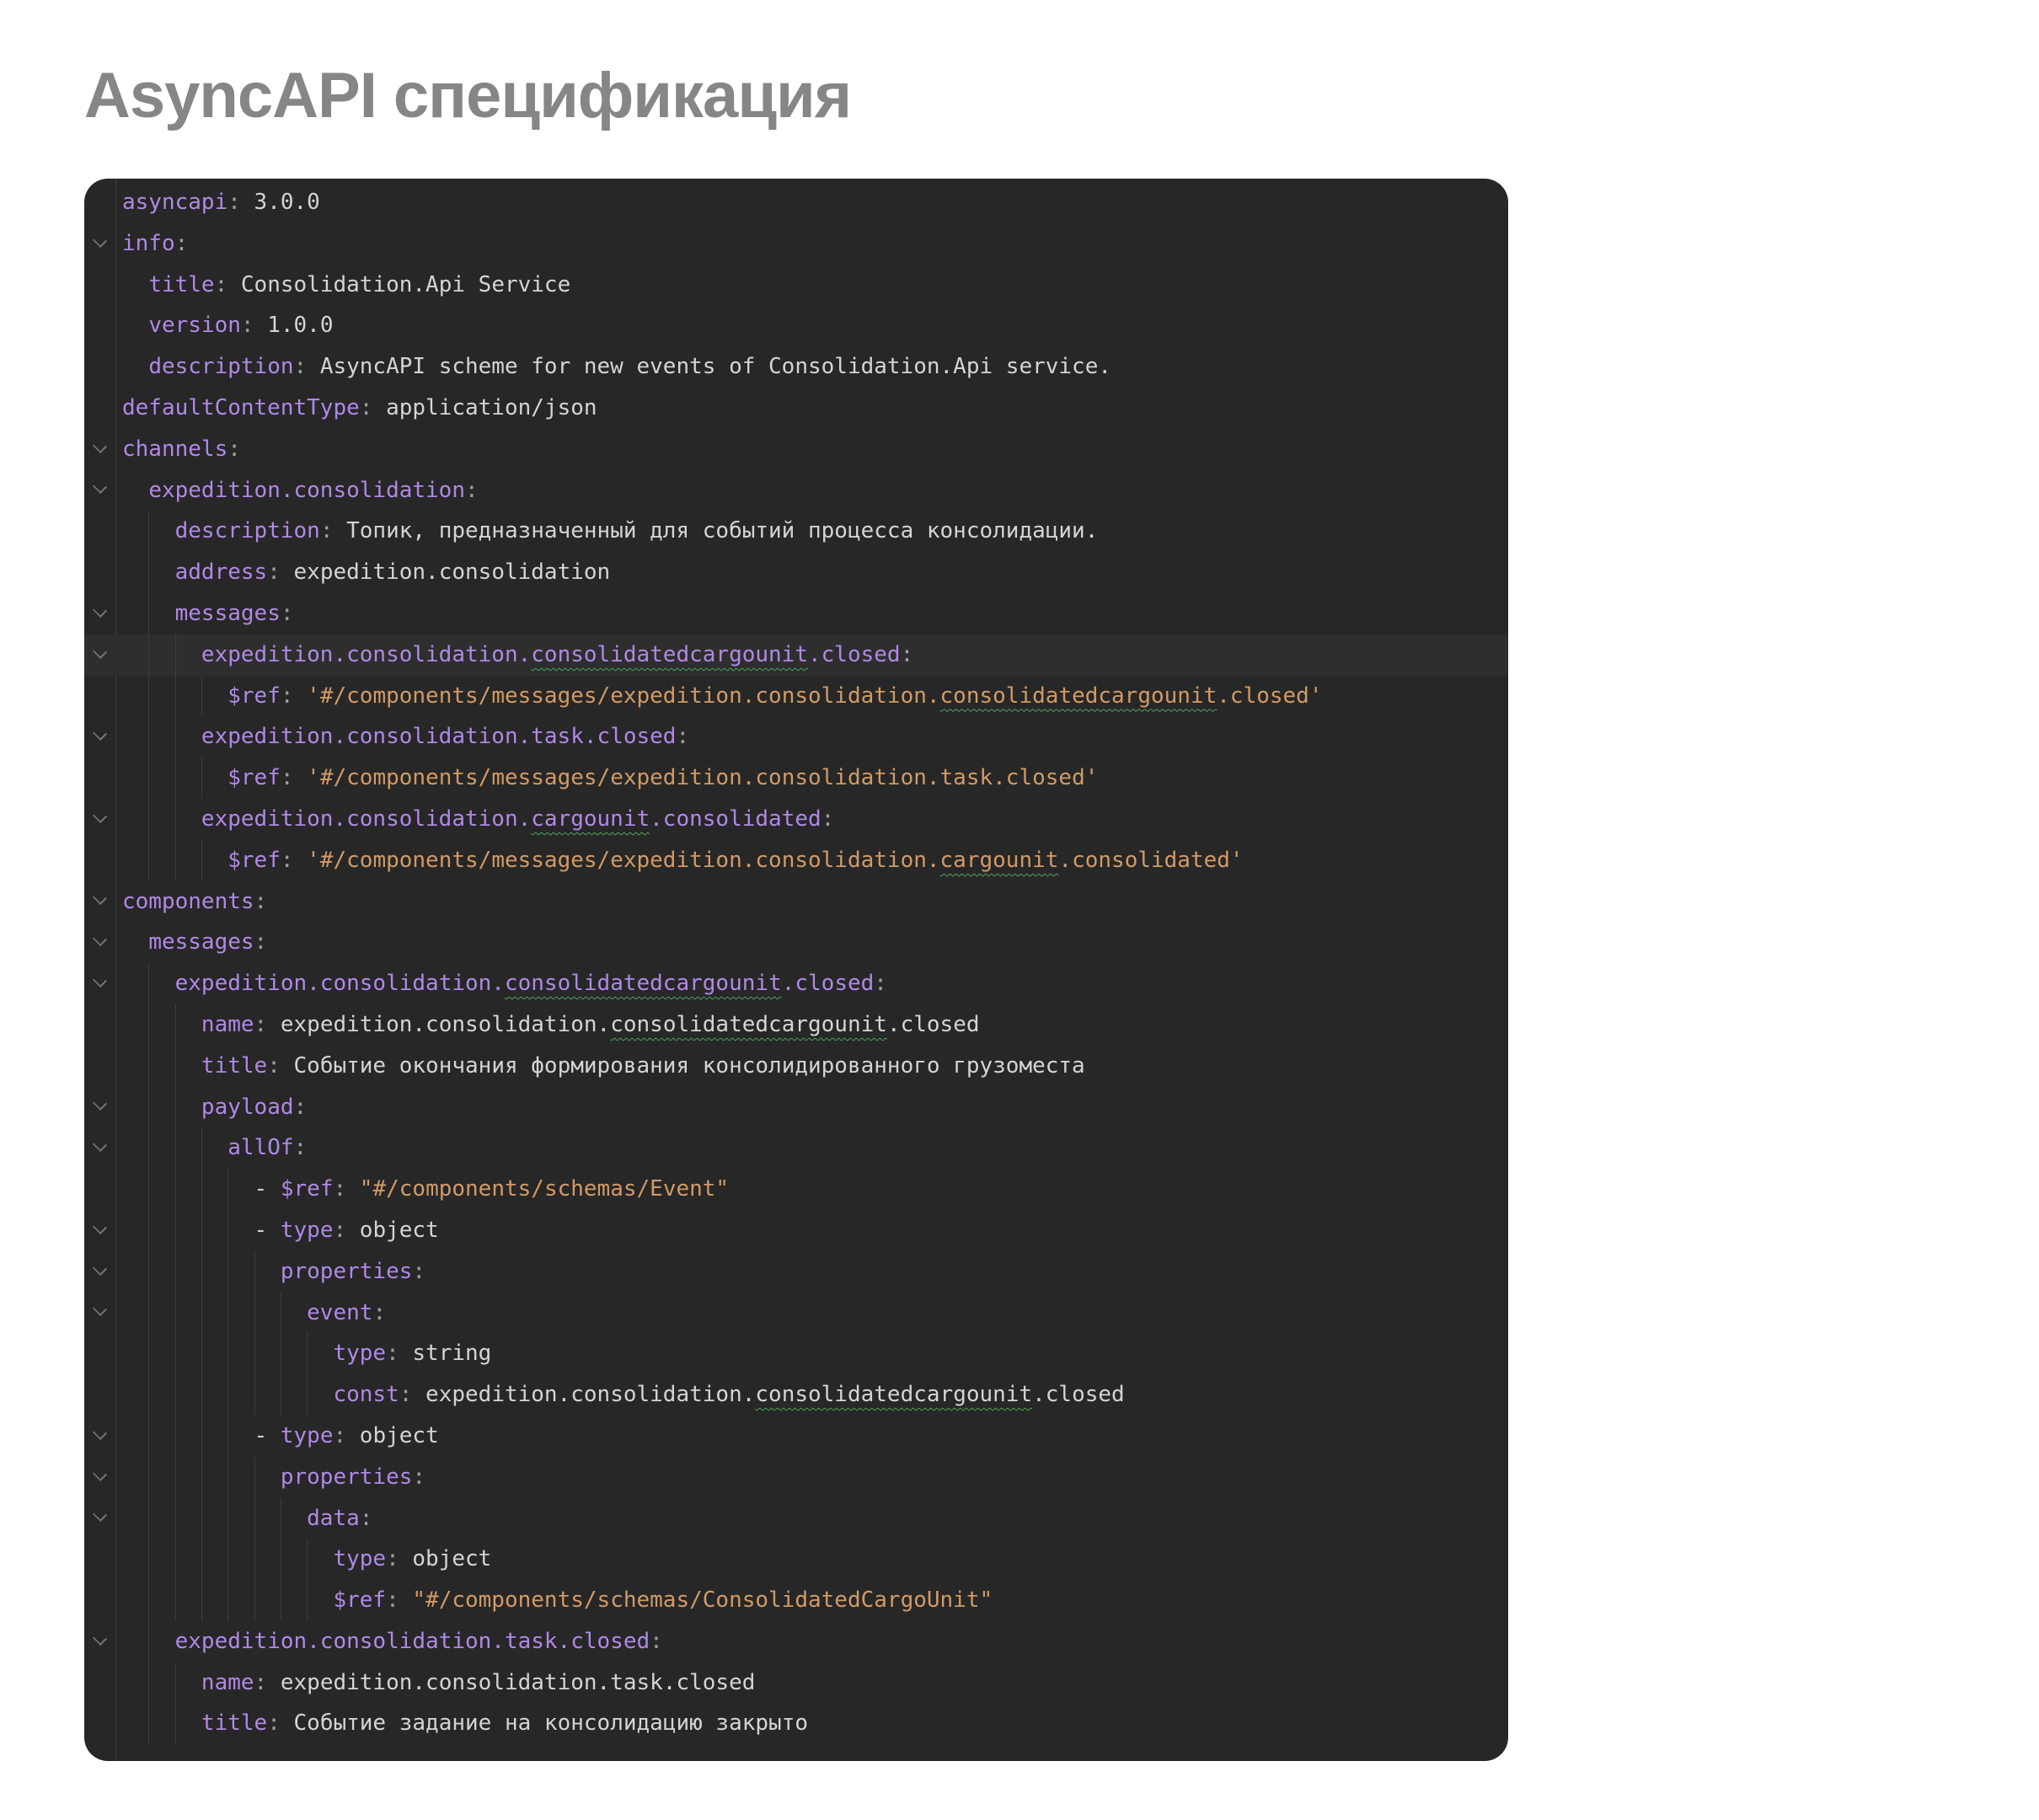 This screenshot has width=2039, height=1820. I want to click on code-line: payload:, so click(796, 1107).